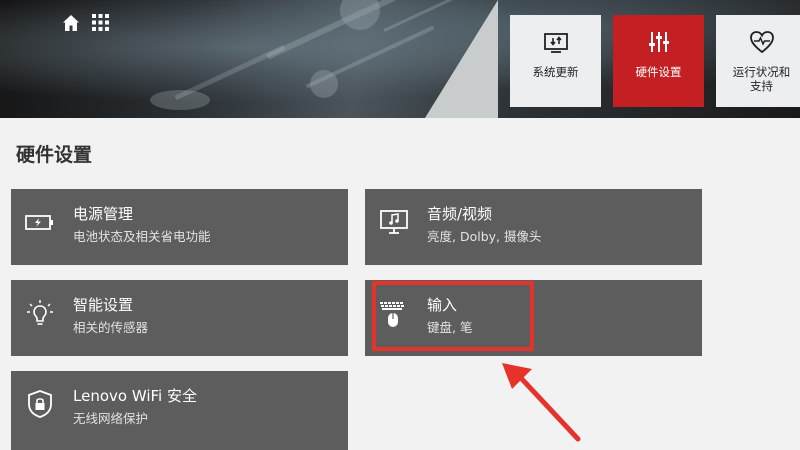 Image resolution: width=800 pixels, height=450 pixels. I want to click on apps-grid-icon, so click(100, 22).